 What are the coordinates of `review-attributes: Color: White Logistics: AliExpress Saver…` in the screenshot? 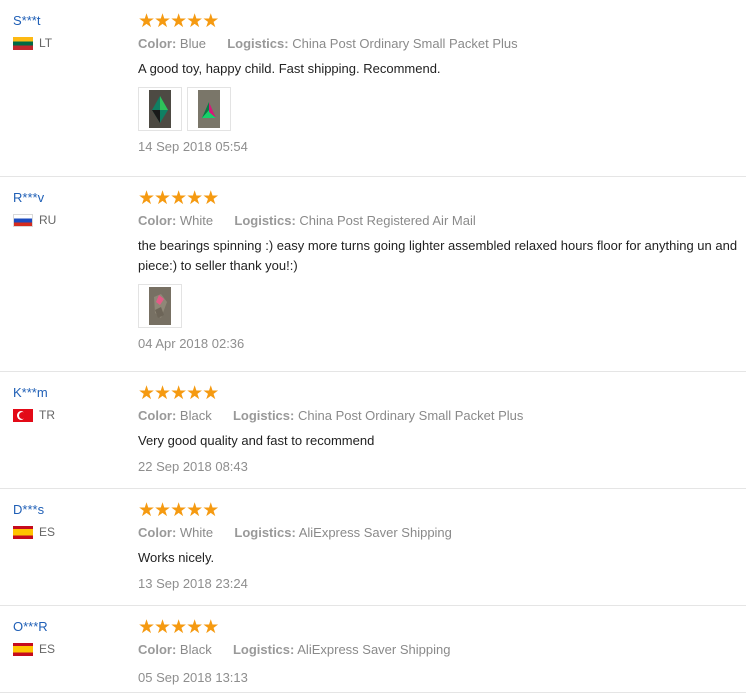 It's located at (442, 533).